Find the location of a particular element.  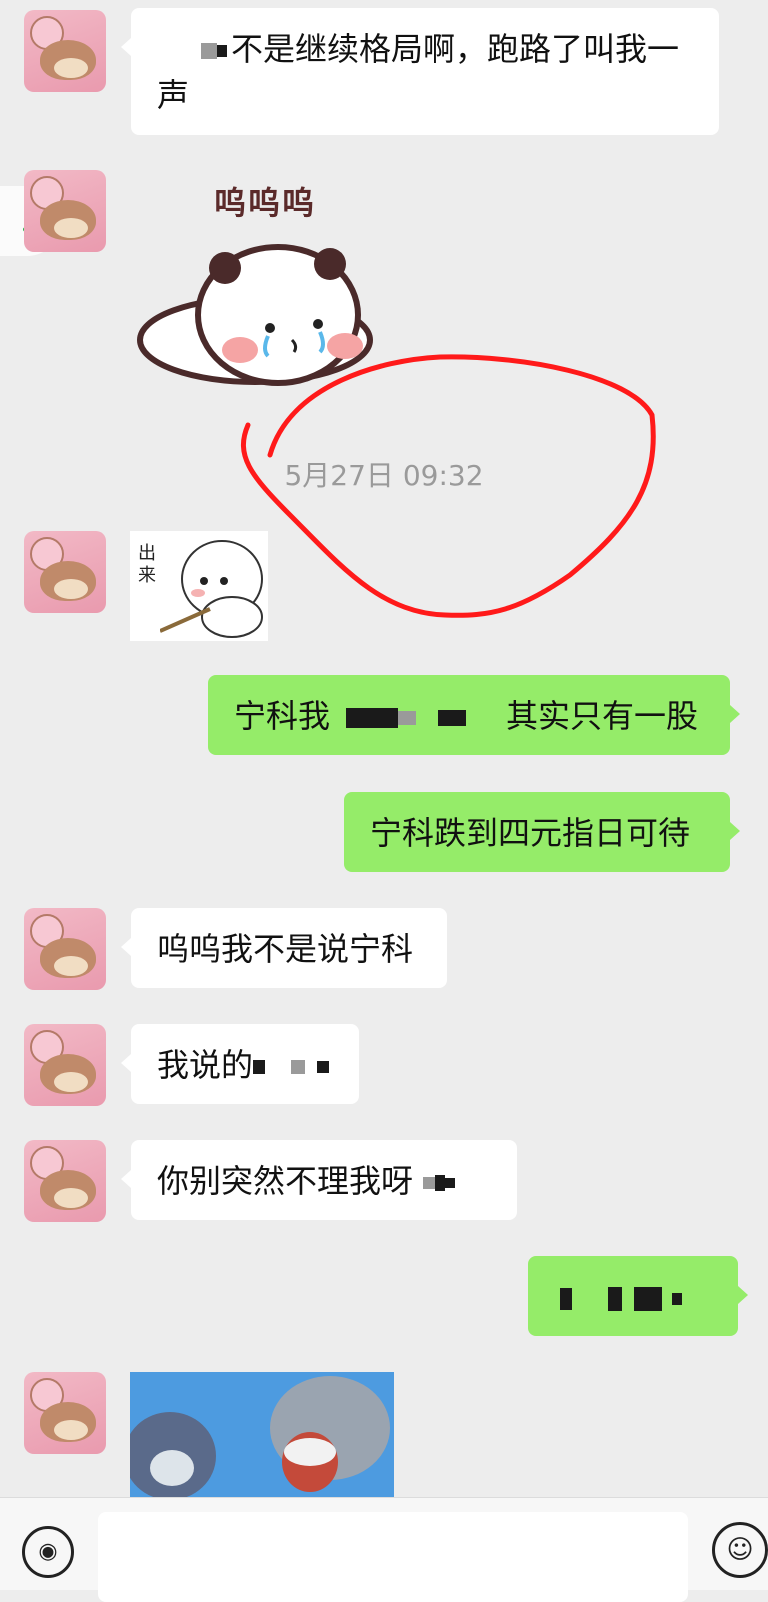

message-bubble: 宁科跌到四元指日可待 is located at coordinates (542, 832).